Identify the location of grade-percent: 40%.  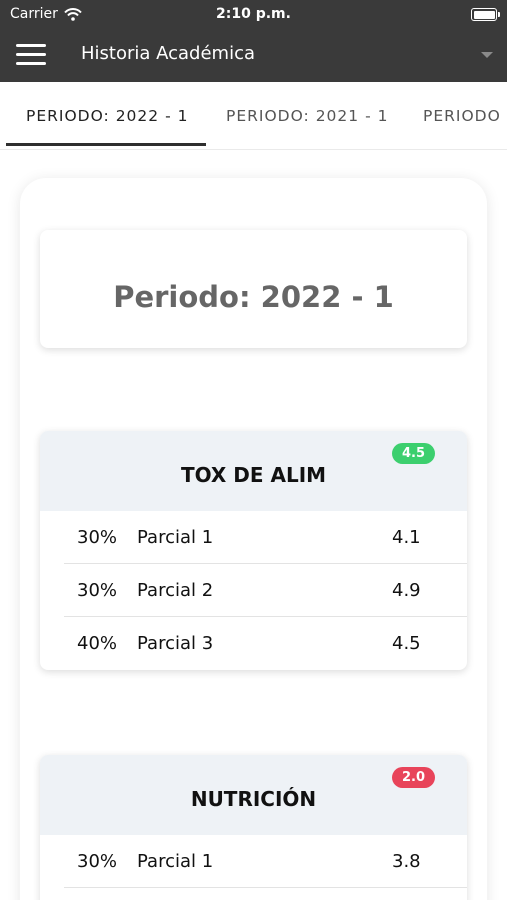
(97, 643).